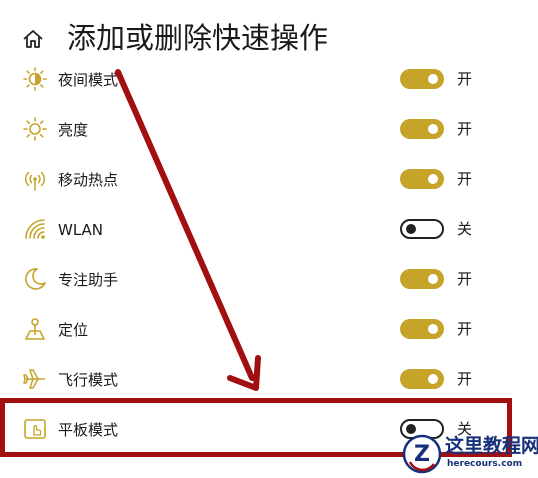 Image resolution: width=538 pixels, height=478 pixels. I want to click on hotspot-toggle, so click(422, 179).